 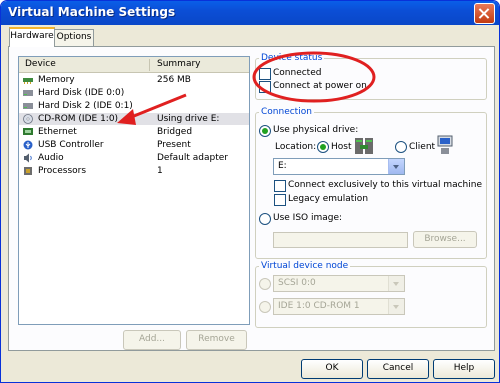 What do you see at coordinates (179, 64) in the screenshot?
I see `column-header-summary: Summary` at bounding box center [179, 64].